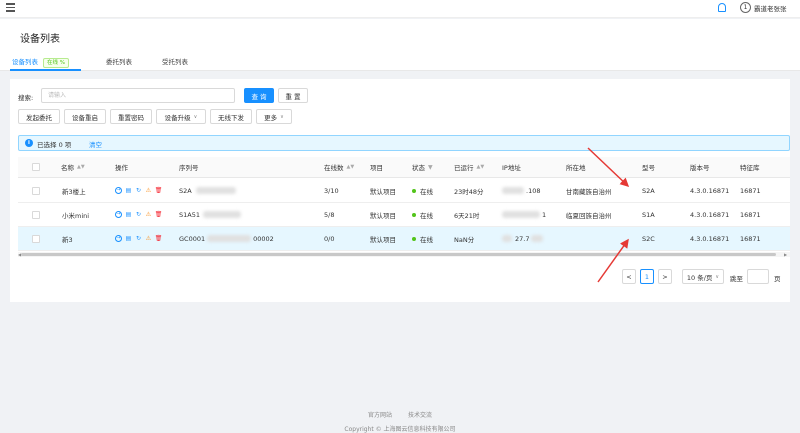 Image resolution: width=800 pixels, height=433 pixels. What do you see at coordinates (613, 260) in the screenshot?
I see `arrow-to-model-s2c` at bounding box center [613, 260].